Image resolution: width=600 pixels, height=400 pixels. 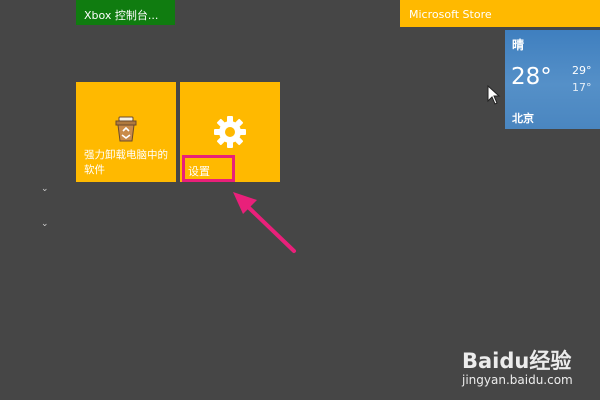 I want to click on watermark-url: jingyan.baidu.com, so click(x=517, y=380).